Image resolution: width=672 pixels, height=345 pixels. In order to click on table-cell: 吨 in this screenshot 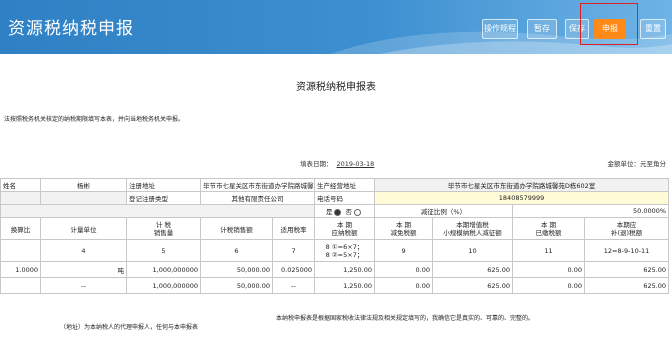, I will do `click(83, 269)`.